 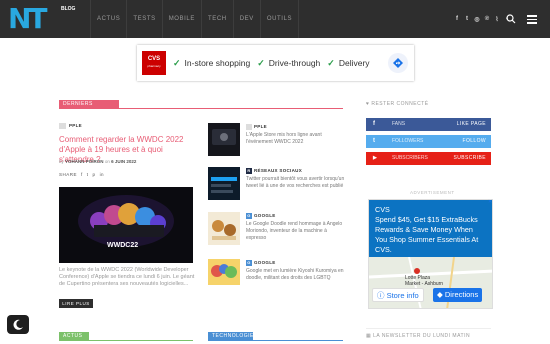 I want to click on share-twitter-icon: t, so click(x=88, y=174).